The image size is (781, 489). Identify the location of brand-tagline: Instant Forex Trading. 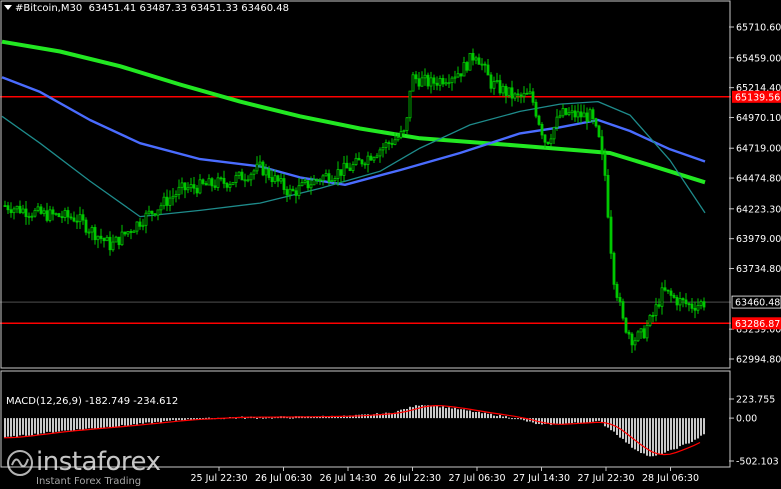
(89, 481).